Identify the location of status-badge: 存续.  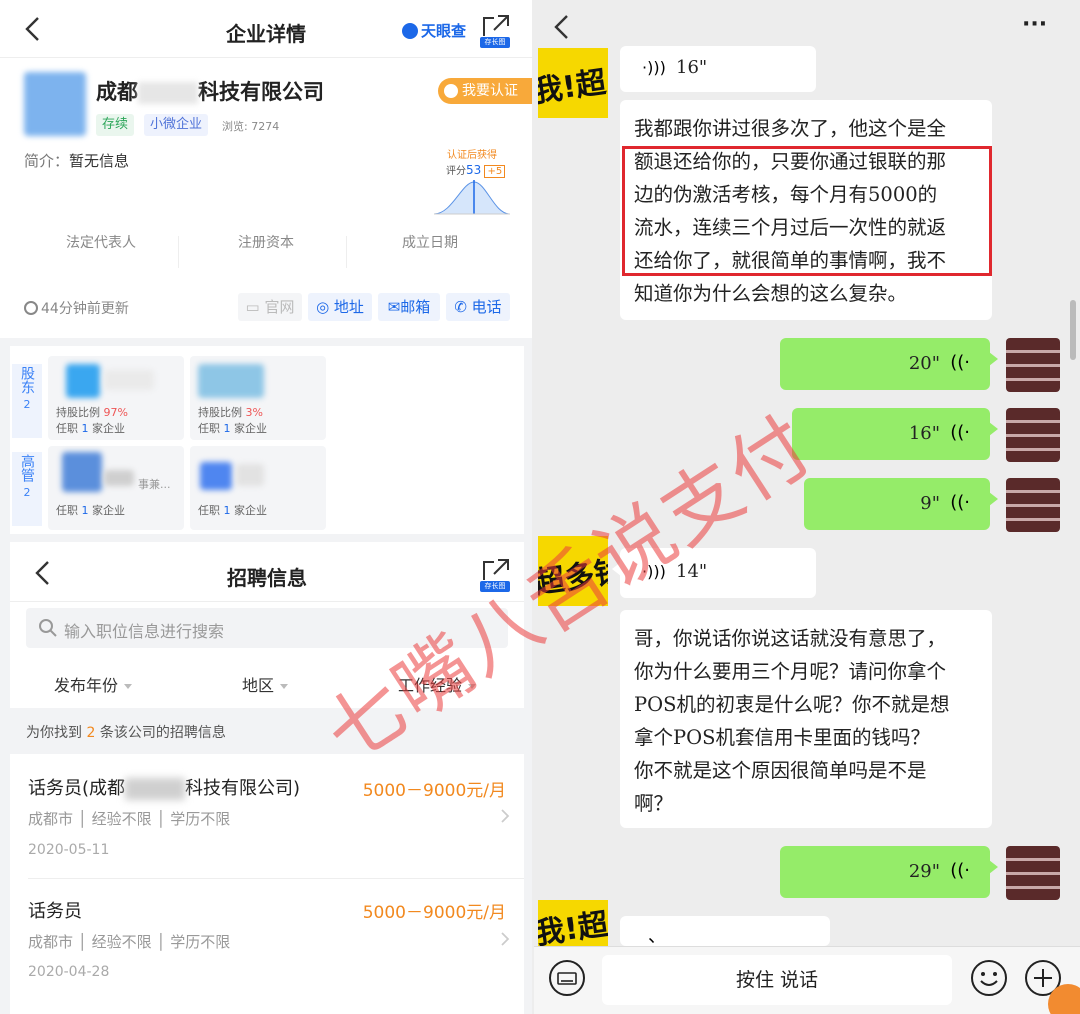
(115, 125).